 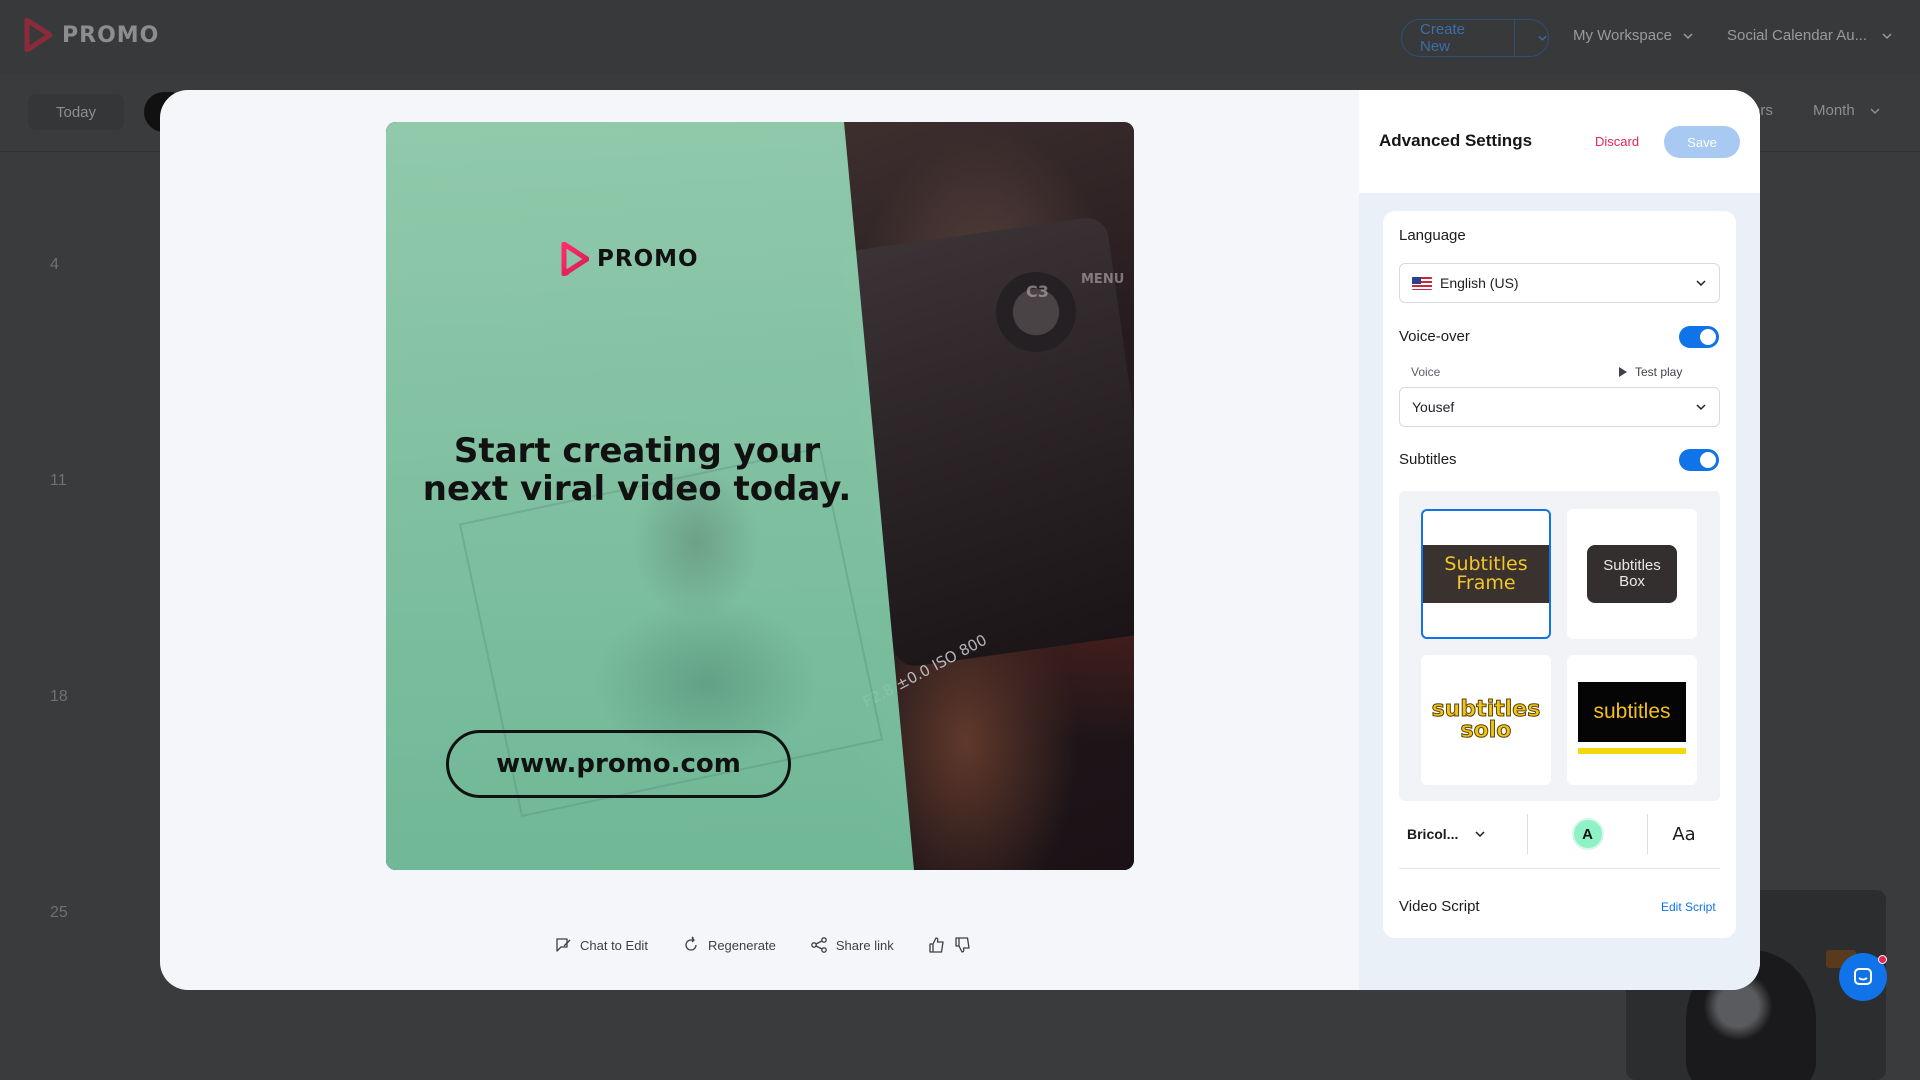 What do you see at coordinates (1439, 906) in the screenshot?
I see `video-script-label: Video Script` at bounding box center [1439, 906].